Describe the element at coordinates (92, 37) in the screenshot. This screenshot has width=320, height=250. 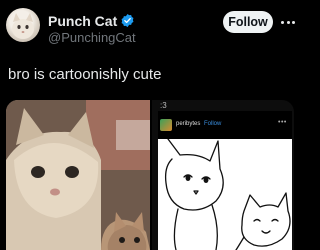
I see `author-handle: @PunchingCat` at that location.